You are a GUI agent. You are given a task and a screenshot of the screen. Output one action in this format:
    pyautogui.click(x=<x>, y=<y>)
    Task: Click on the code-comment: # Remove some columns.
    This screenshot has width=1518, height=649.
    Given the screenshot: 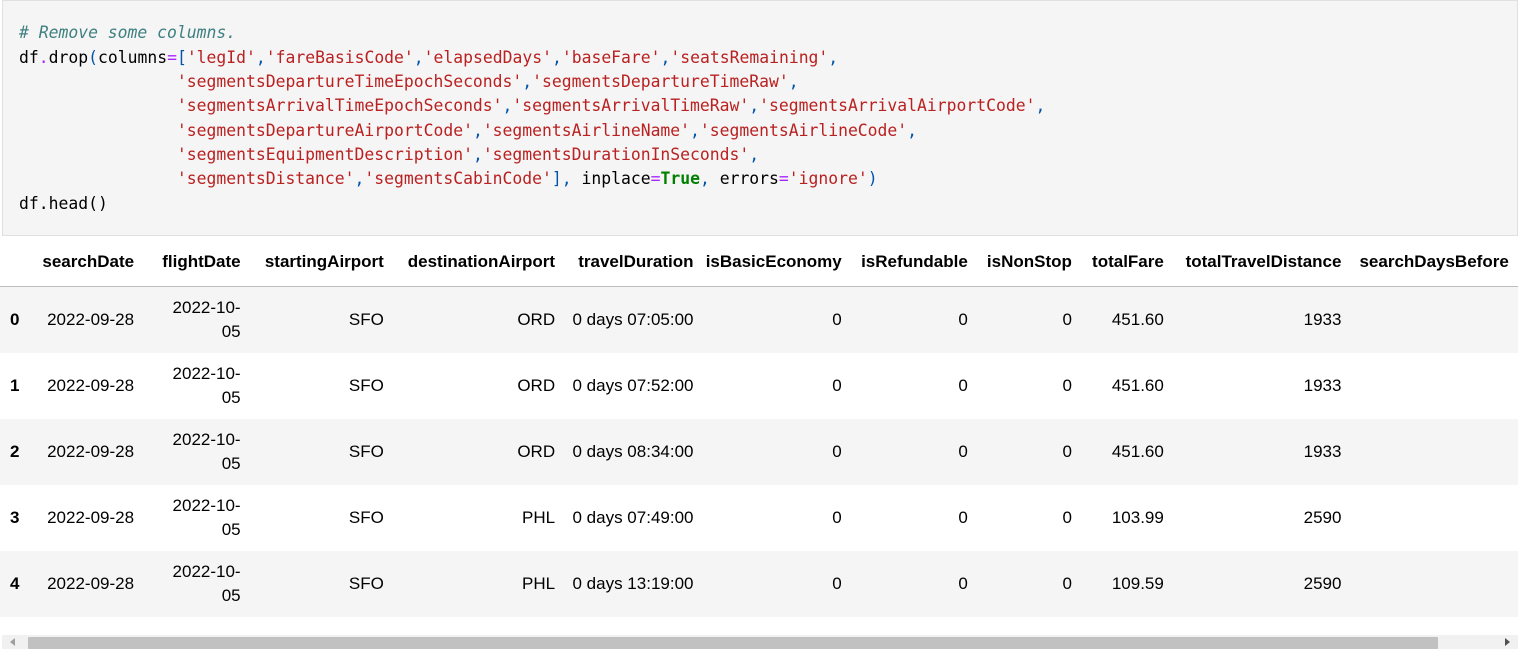 What is the action you would take?
    pyautogui.click(x=128, y=32)
    